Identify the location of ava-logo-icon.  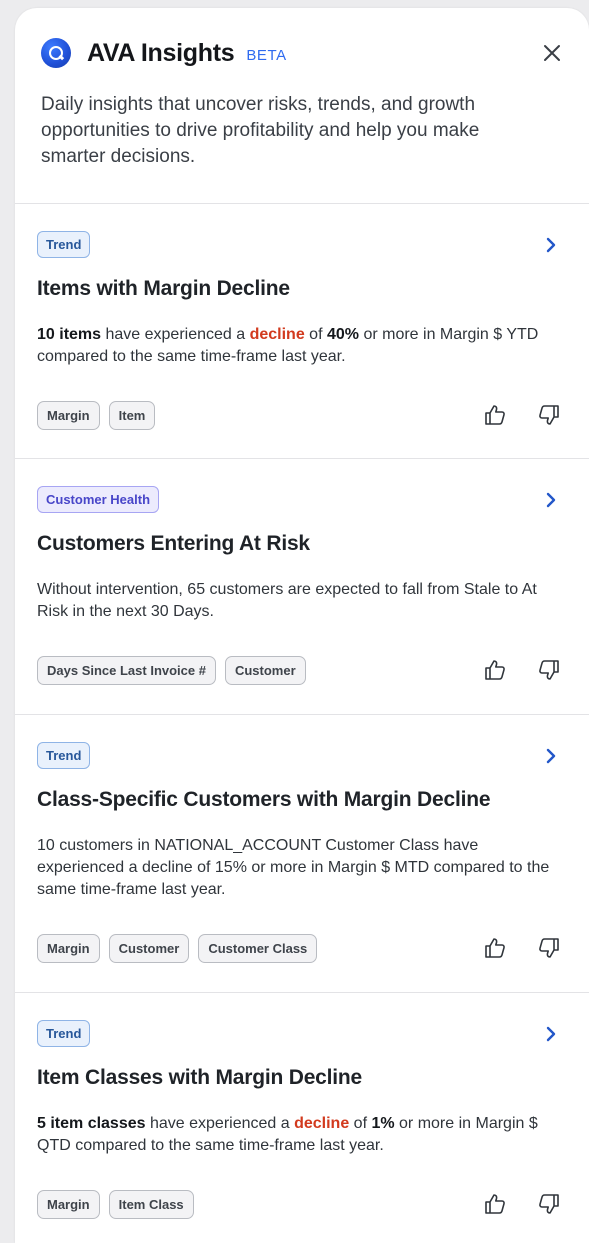
(56, 53).